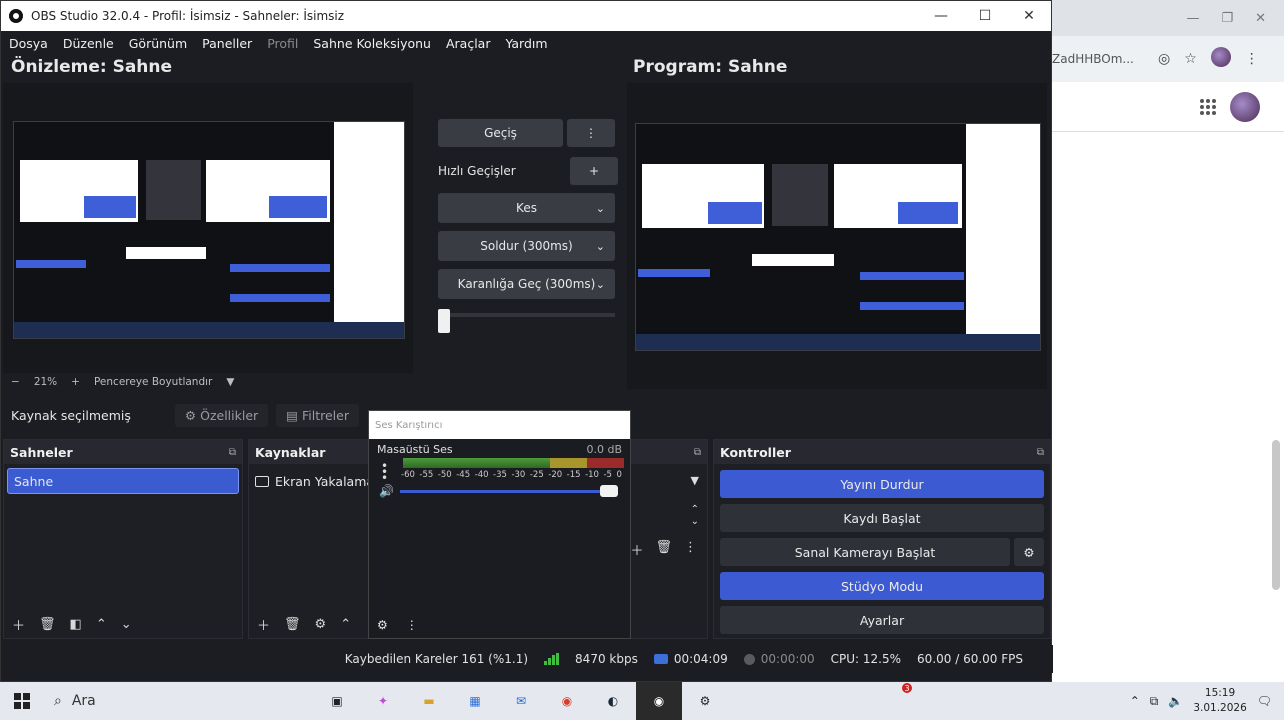  Describe the element at coordinates (337, 701) in the screenshot. I see `task-view-icon: ▣` at that location.